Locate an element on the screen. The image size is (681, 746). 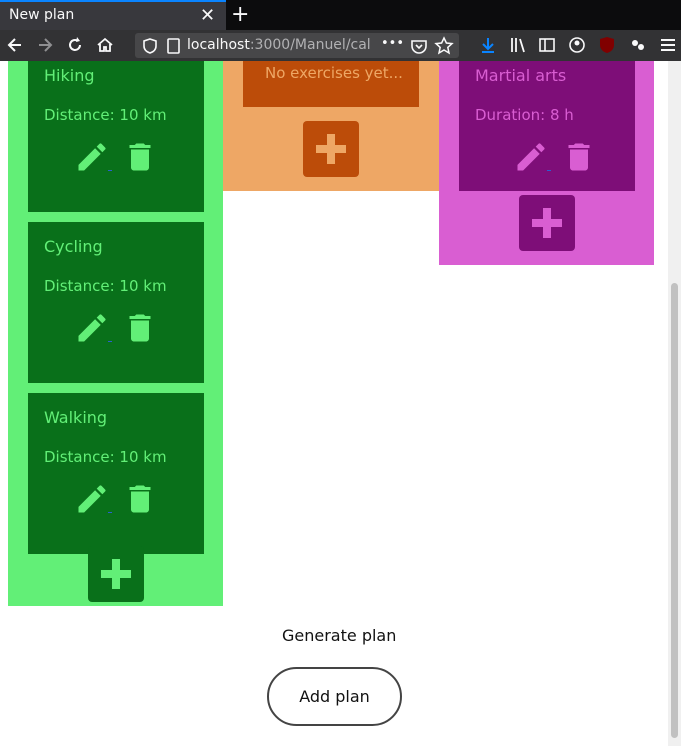
exercise-card: Cycling Distance: 10 km is located at coordinates (116, 302).